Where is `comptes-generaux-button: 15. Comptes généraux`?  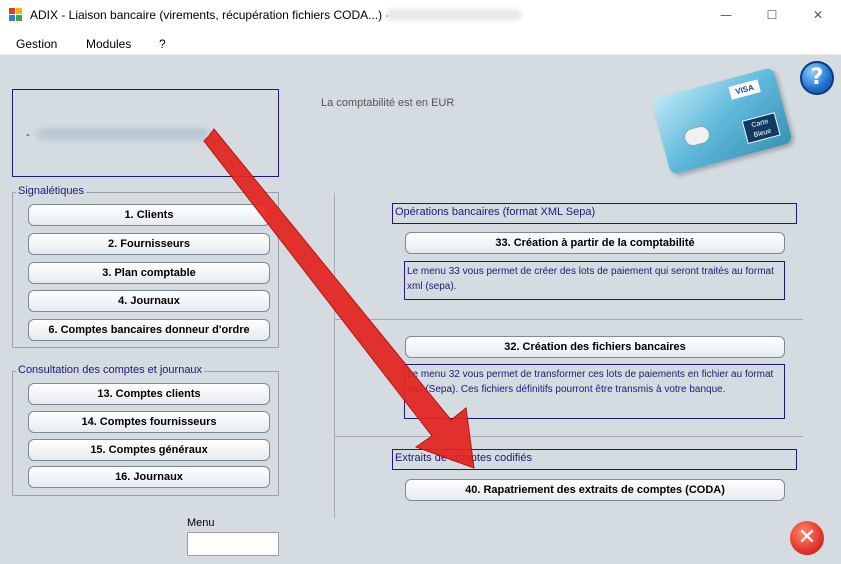
comptes-generaux-button: 15. Comptes généraux is located at coordinates (149, 450).